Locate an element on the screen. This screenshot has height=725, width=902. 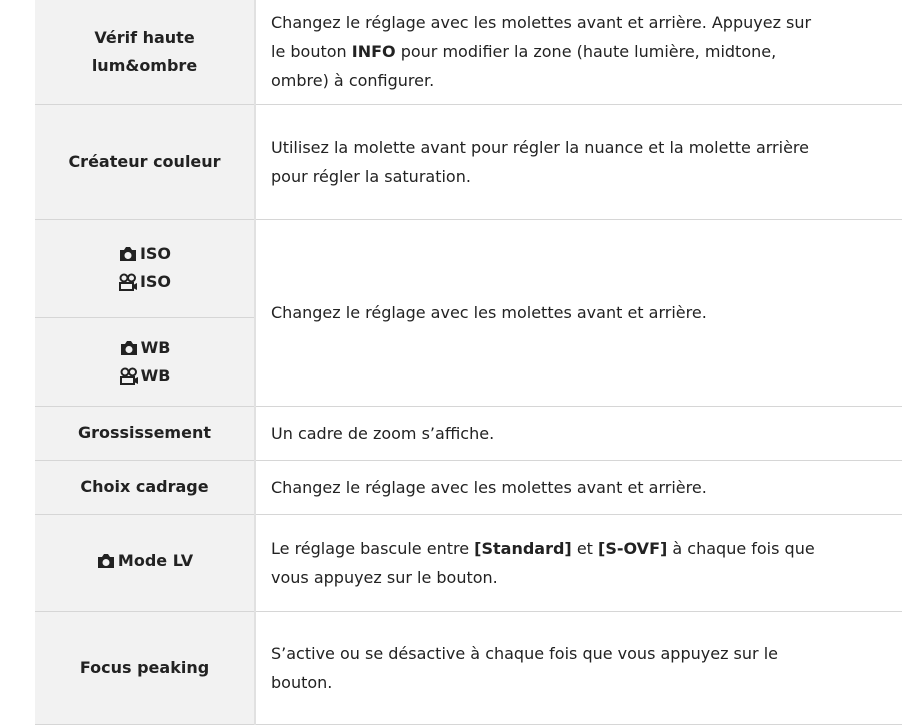
label-movie-iso: ISO is located at coordinates (144, 282).